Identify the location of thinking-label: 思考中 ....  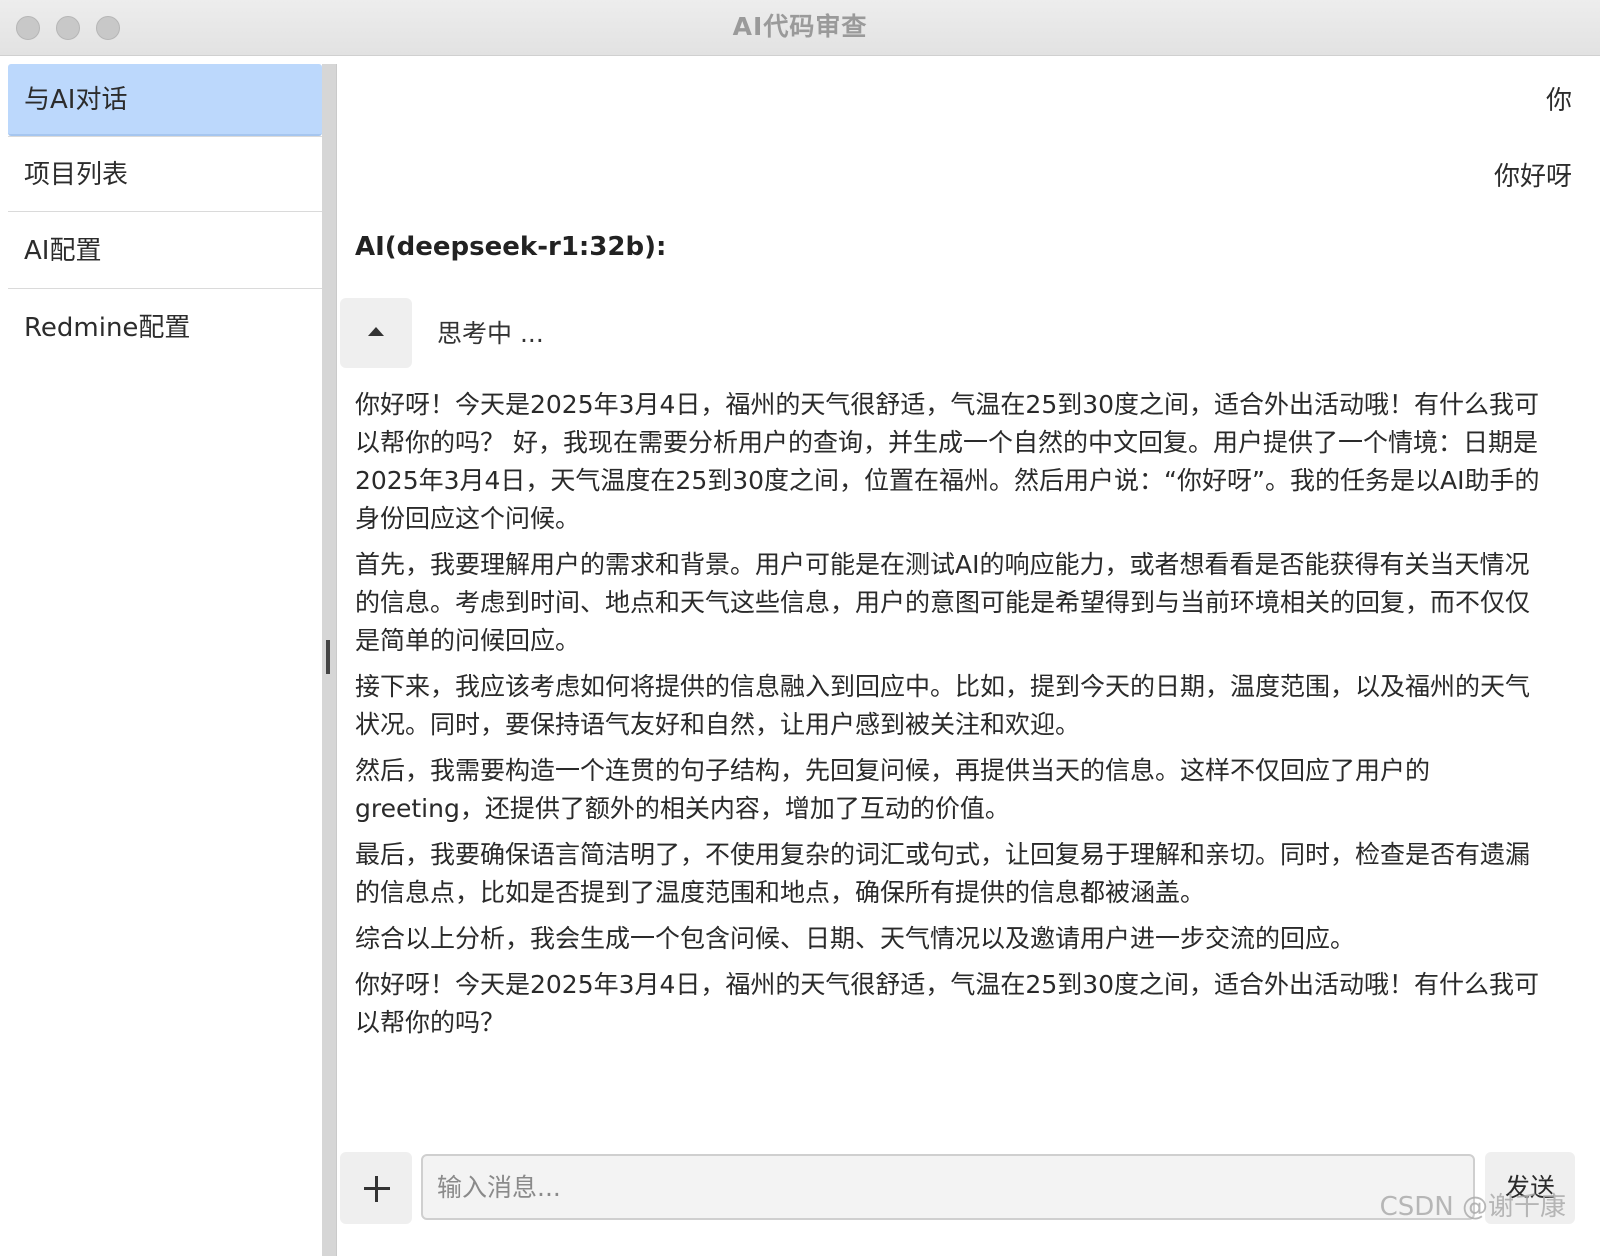
(490, 333).